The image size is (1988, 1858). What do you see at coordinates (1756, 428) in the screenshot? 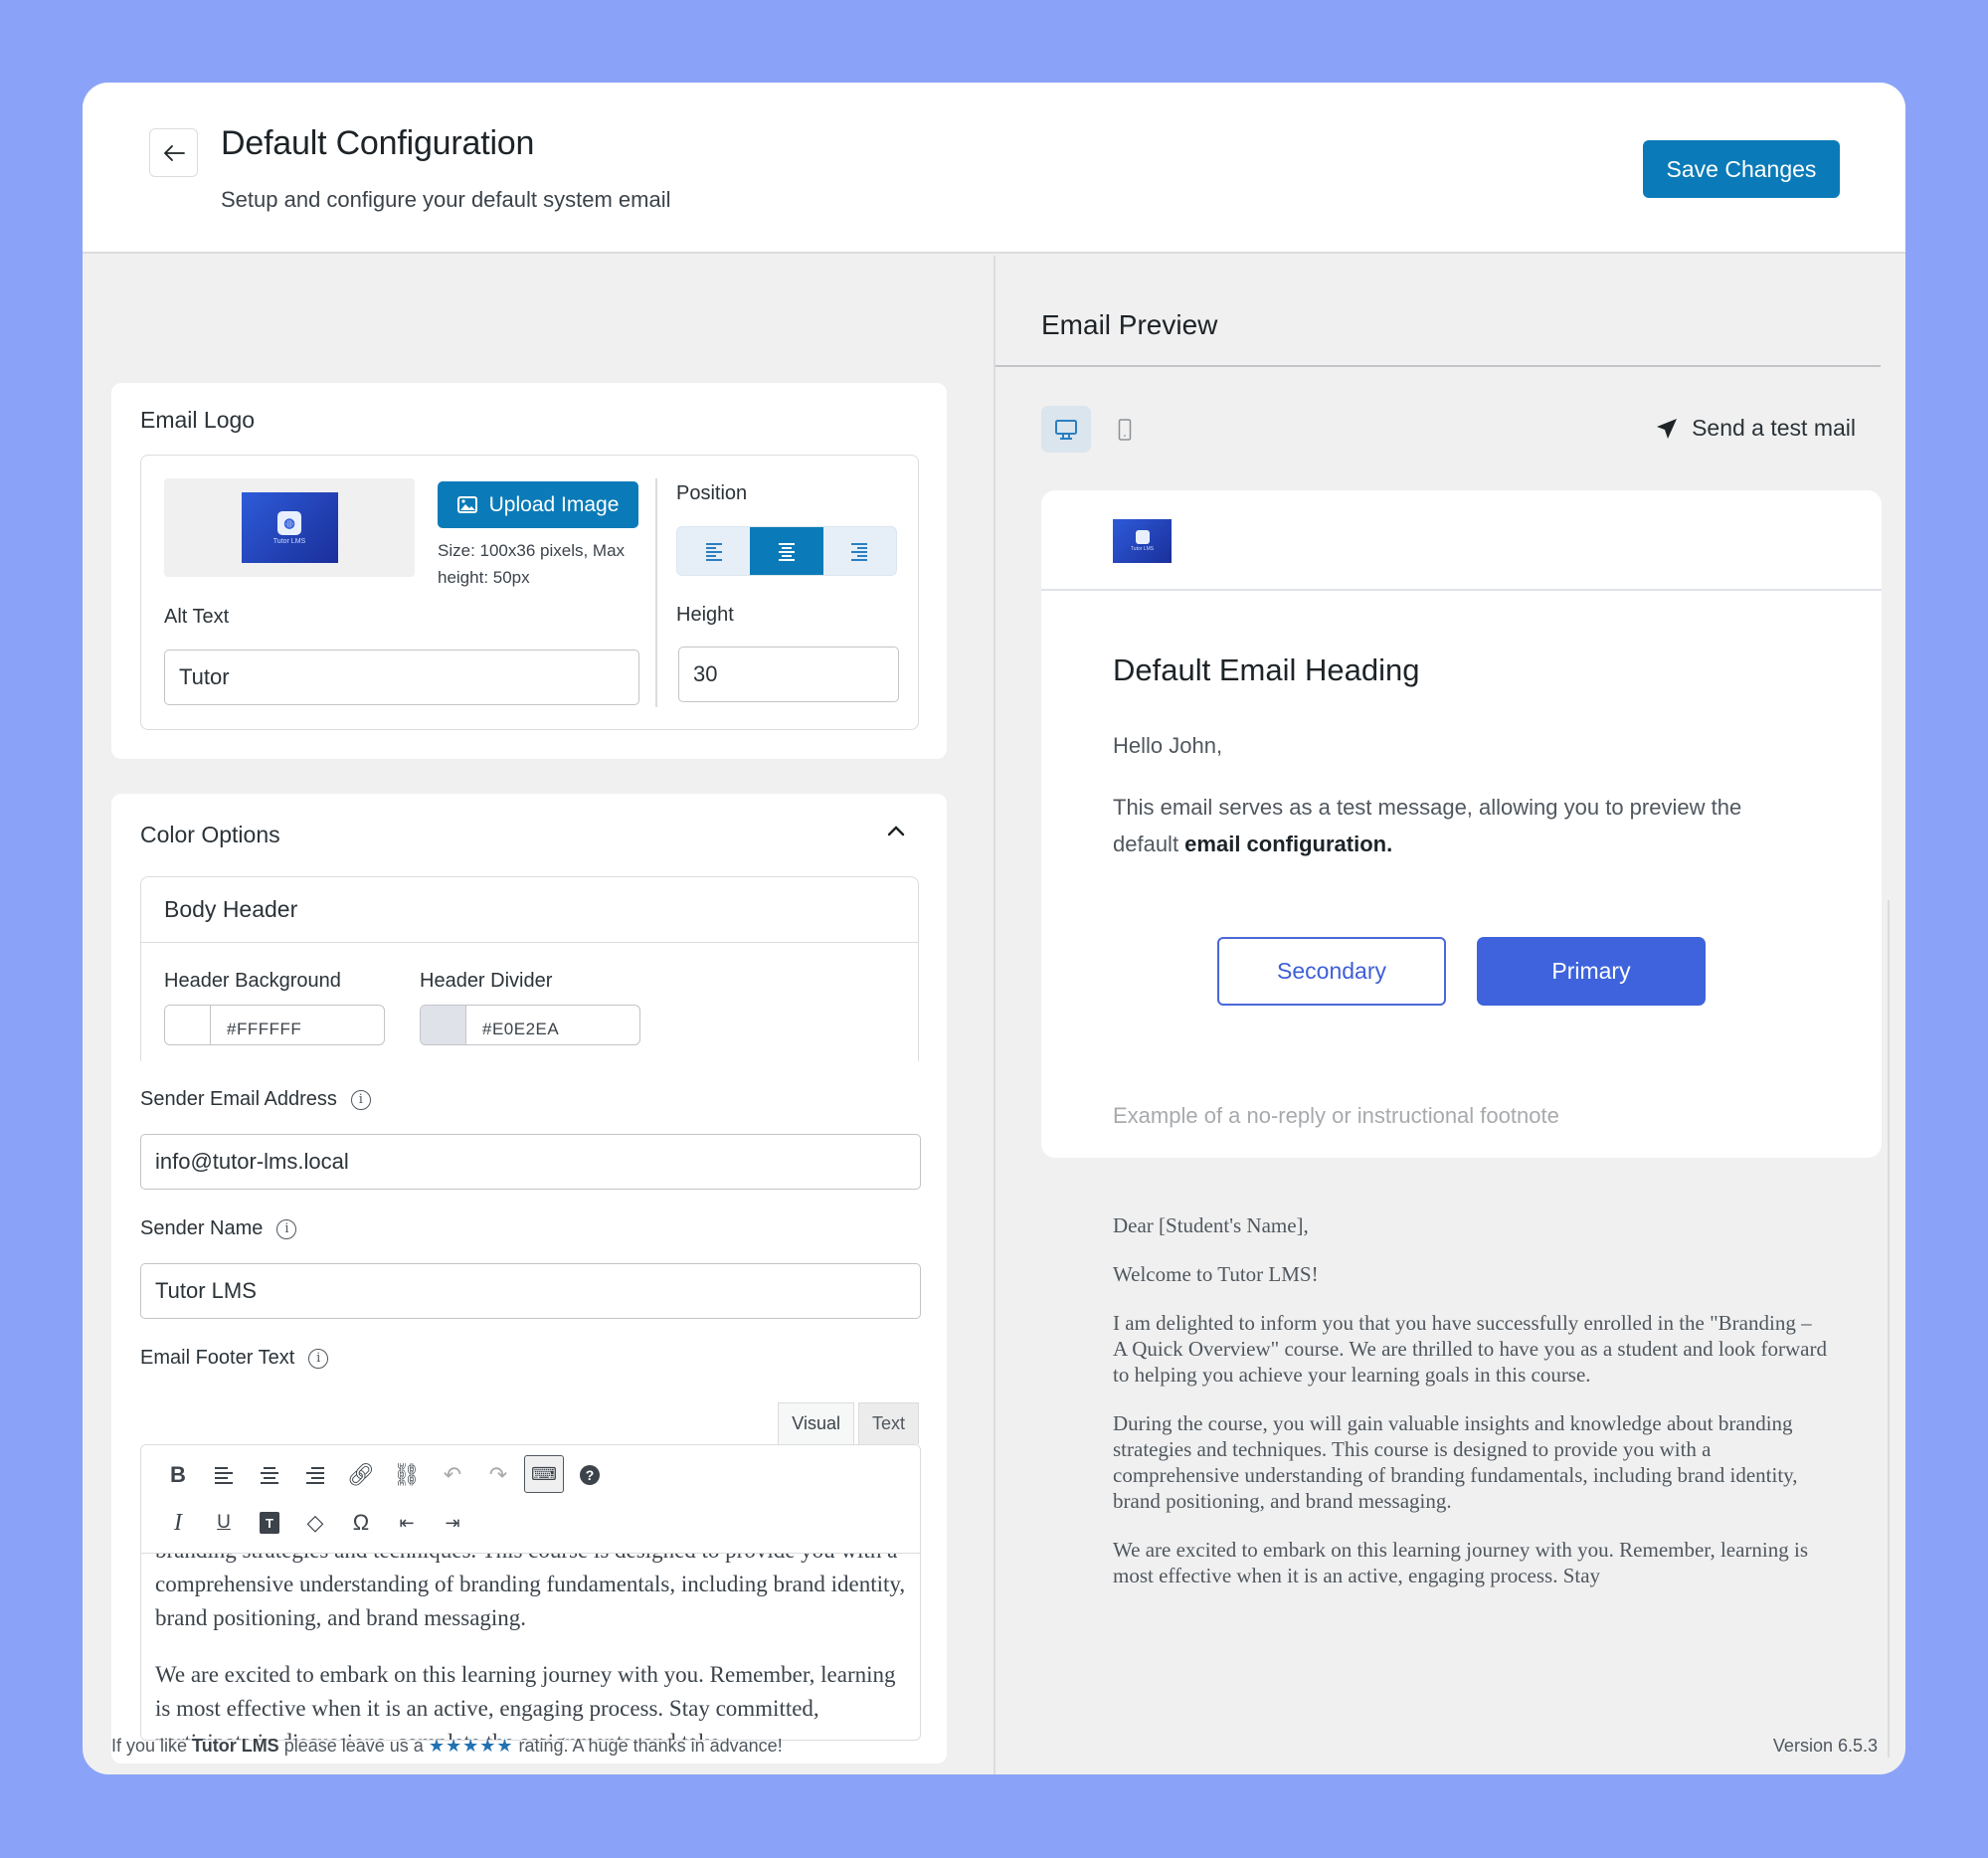
I see `send-test-mail-button: Send a test mail` at bounding box center [1756, 428].